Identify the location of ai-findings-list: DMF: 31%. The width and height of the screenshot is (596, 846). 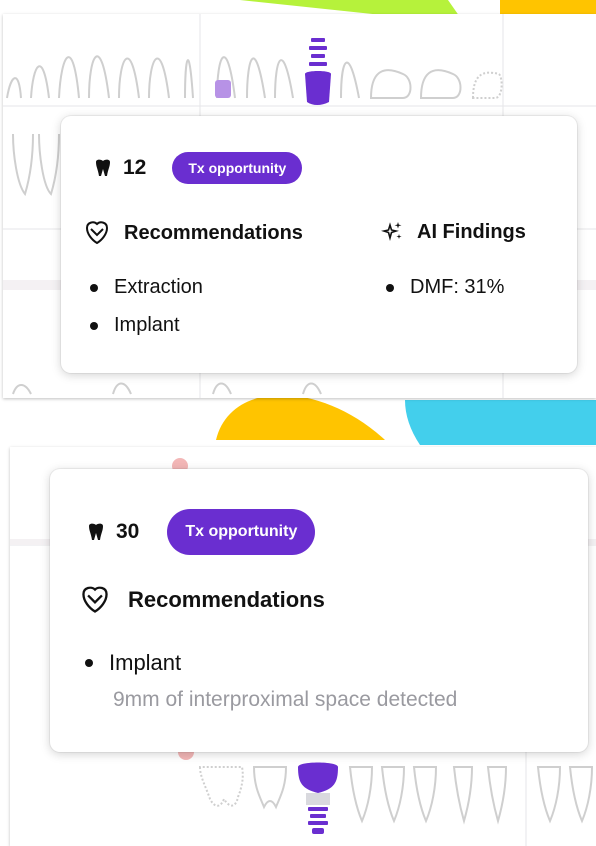
(444, 296).